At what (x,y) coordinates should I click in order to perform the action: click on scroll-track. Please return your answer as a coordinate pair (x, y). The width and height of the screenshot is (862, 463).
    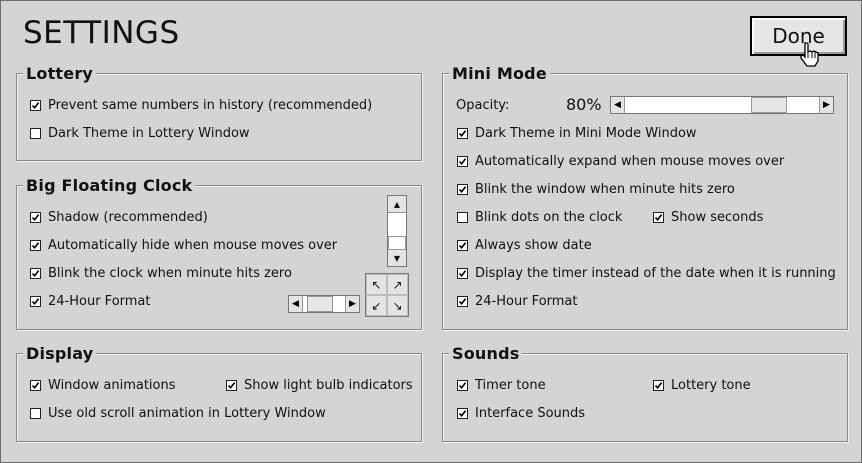
    Looking at the image, I should click on (324, 304).